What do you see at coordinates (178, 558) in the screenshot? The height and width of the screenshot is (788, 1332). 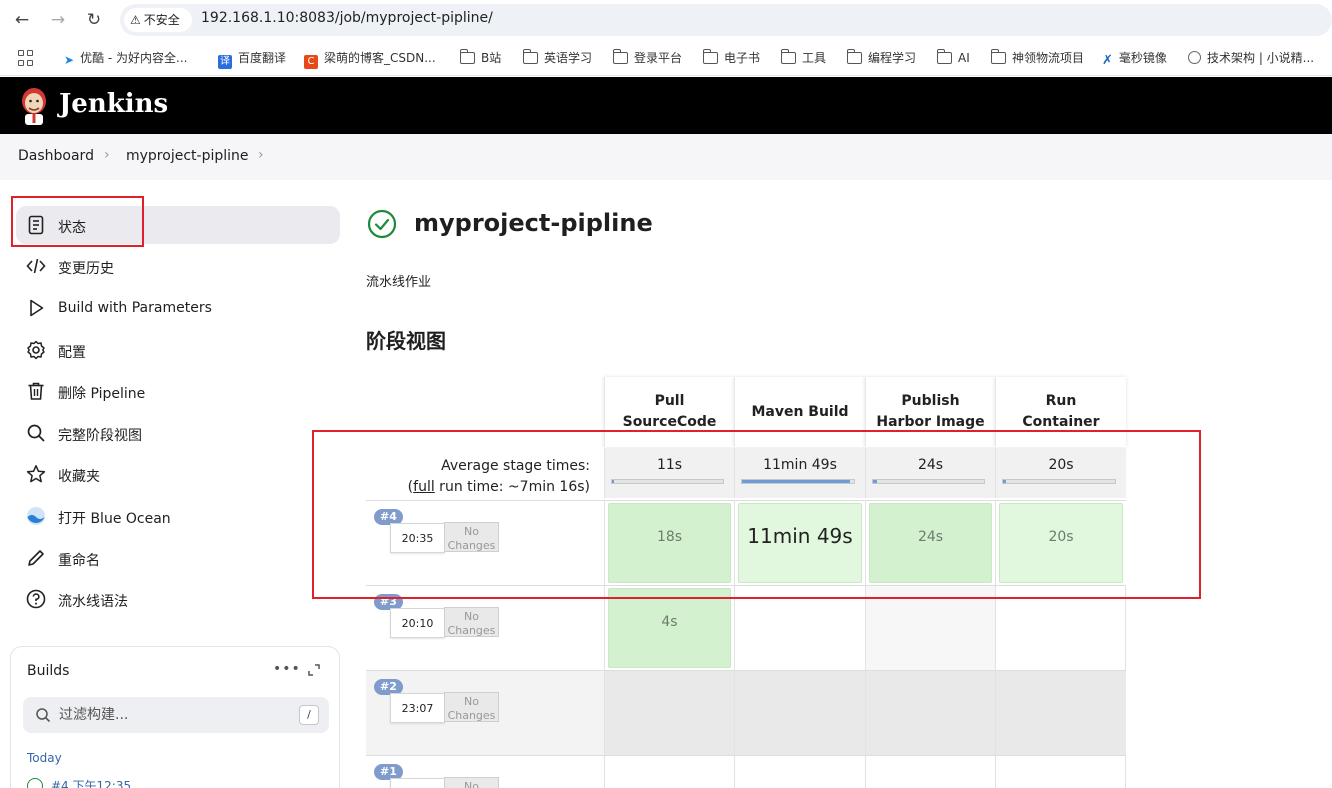 I see `sidebar-item-rename: 重命名` at bounding box center [178, 558].